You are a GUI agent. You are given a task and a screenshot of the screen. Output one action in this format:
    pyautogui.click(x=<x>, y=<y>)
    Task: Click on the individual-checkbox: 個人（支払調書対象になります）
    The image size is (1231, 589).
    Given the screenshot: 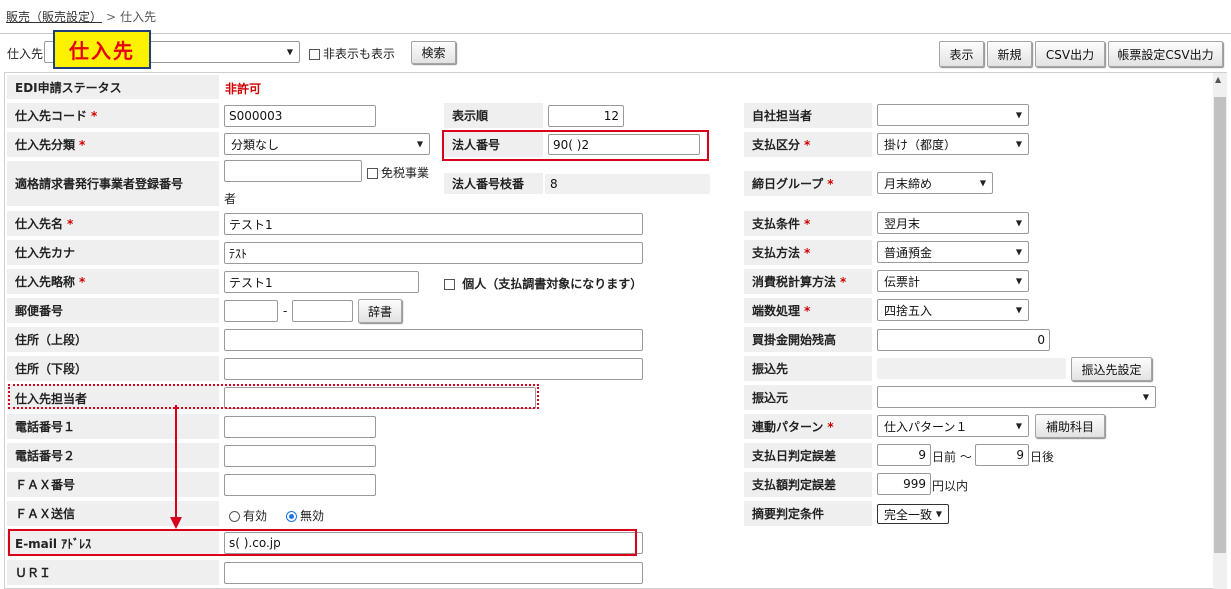 What is the action you would take?
    pyautogui.click(x=543, y=283)
    